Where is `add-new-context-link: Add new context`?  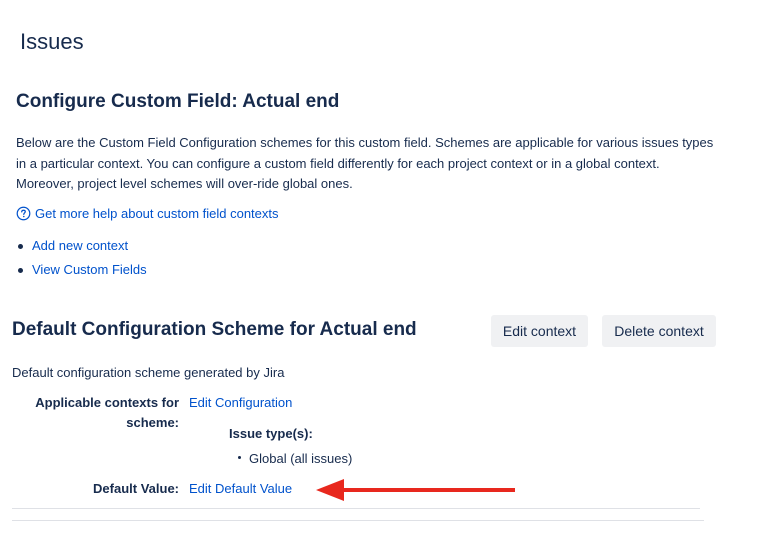
add-new-context-link: Add new context is located at coordinates (80, 245).